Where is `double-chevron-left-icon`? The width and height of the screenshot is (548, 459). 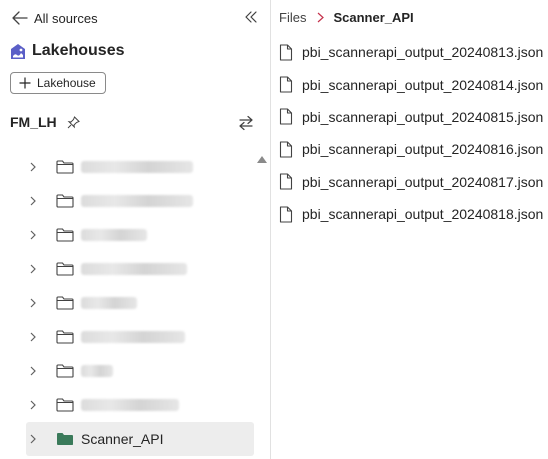 double-chevron-left-icon is located at coordinates (251, 17).